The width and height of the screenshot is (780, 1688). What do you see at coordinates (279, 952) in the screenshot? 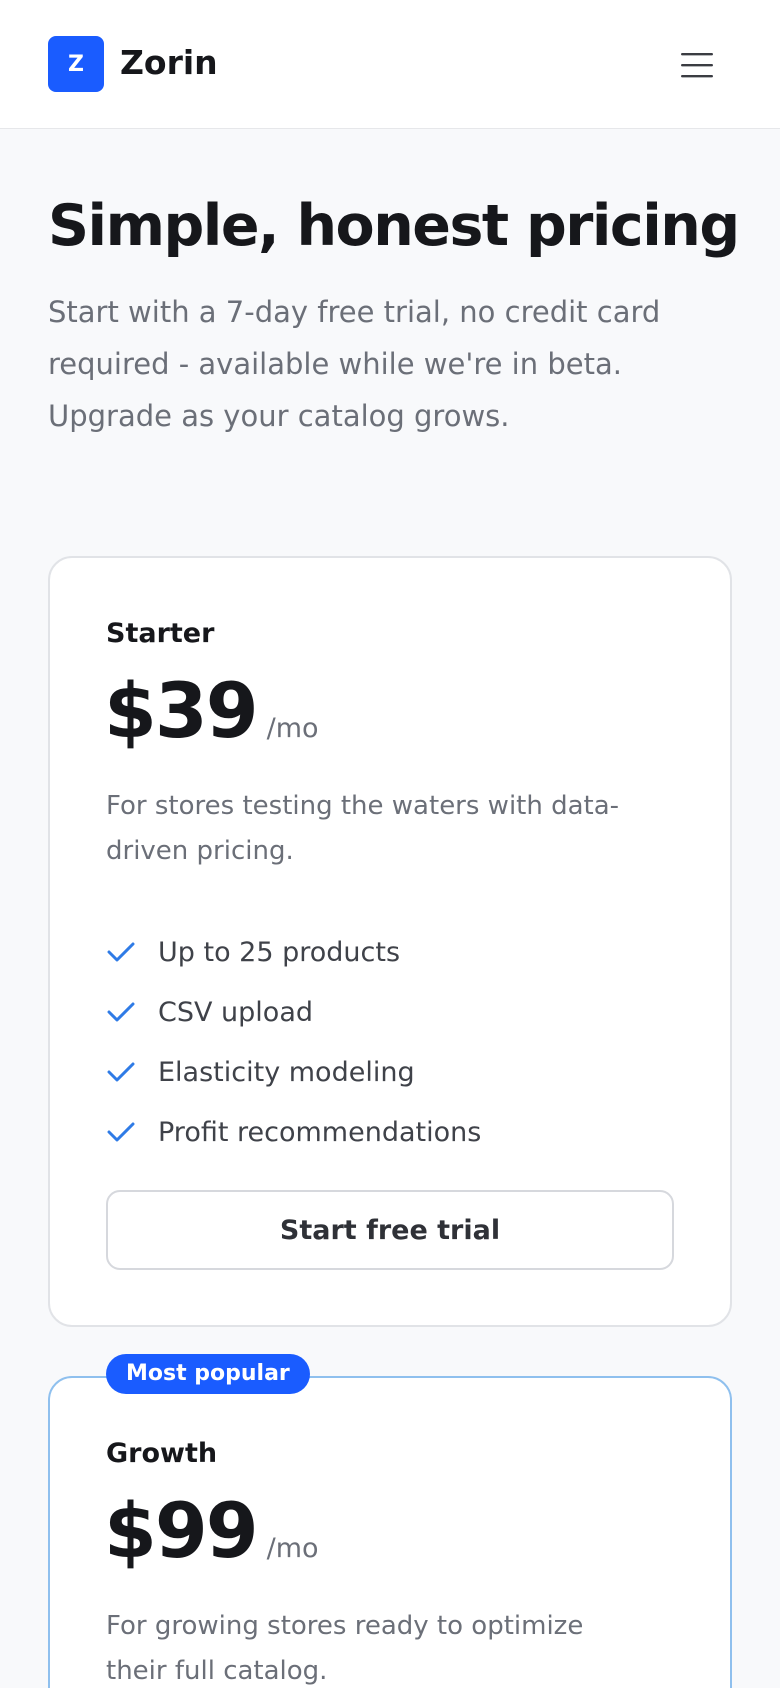
I see `feature-label: Up to 25 products` at bounding box center [279, 952].